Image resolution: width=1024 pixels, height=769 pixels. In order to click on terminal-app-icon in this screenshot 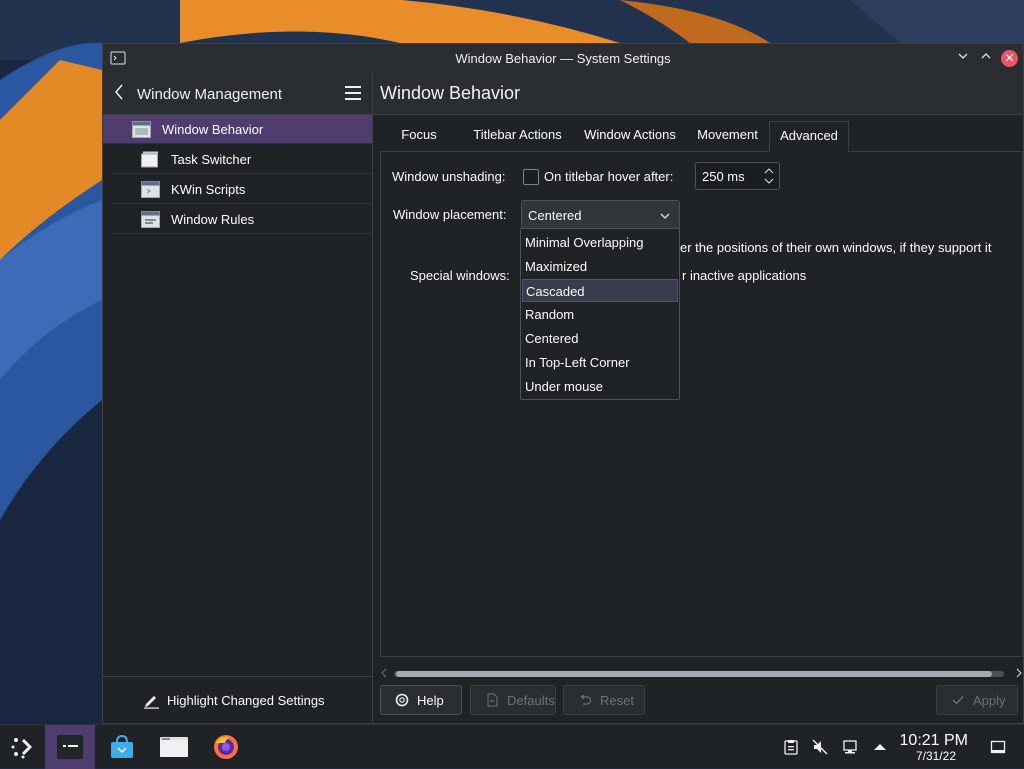, I will do `click(70, 747)`.